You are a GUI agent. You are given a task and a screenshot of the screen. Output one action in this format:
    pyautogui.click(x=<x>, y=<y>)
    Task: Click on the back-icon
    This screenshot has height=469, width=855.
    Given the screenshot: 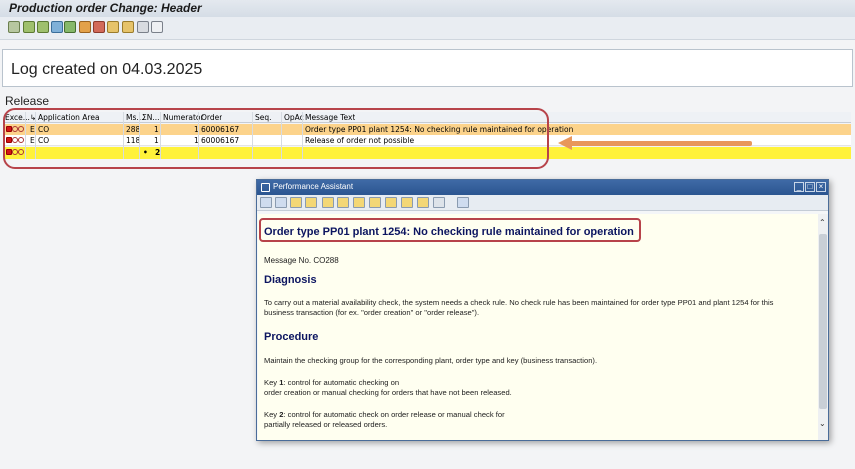 What is the action you would take?
    pyautogui.click(x=266, y=202)
    